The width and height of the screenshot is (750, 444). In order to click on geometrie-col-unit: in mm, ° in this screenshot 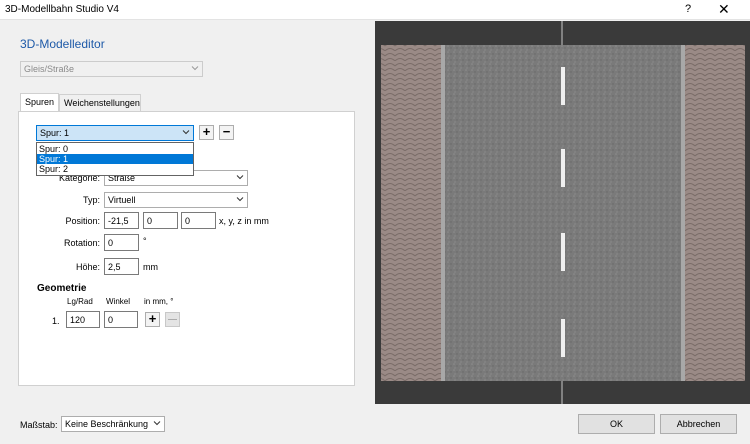, I will do `click(159, 301)`.